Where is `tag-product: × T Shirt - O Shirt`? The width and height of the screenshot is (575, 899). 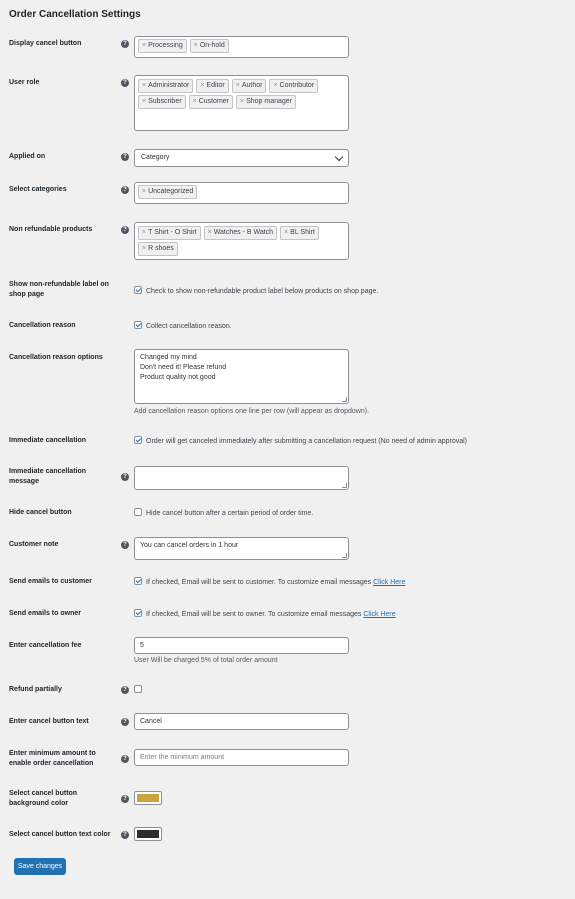
tag-product: × T Shirt - O Shirt is located at coordinates (169, 233).